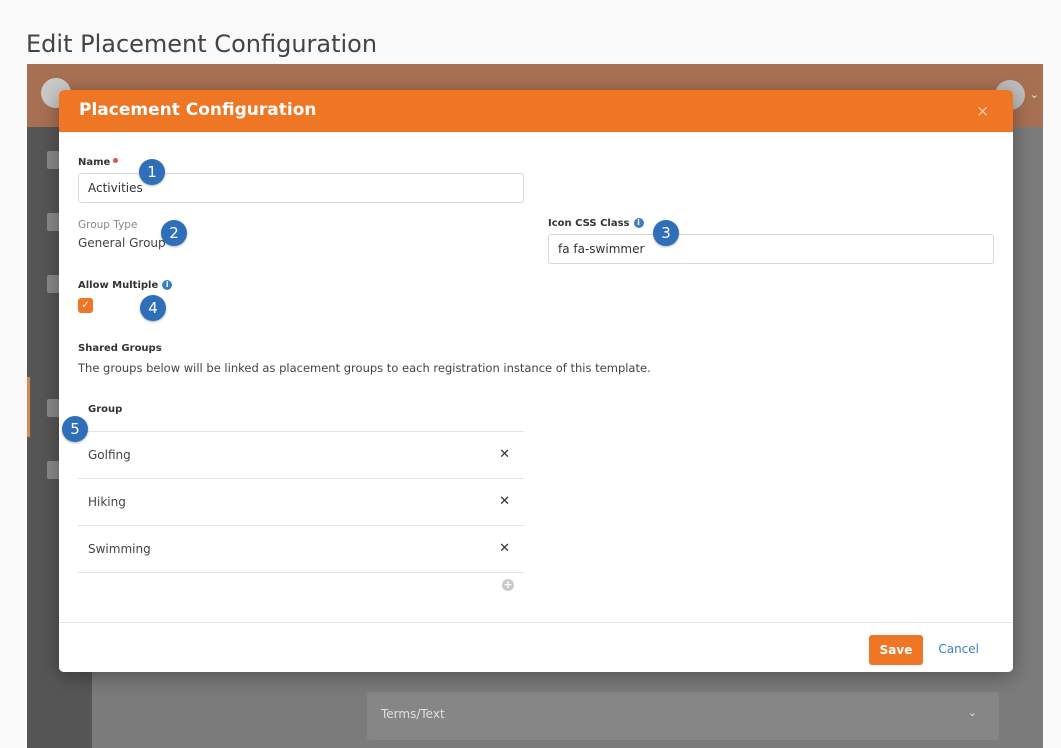 This screenshot has height=748, width=1061. What do you see at coordinates (85, 305) in the screenshot?
I see `allow-multiple-checkbox: ✓` at bounding box center [85, 305].